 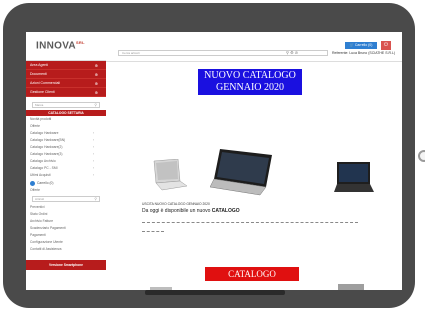 I want to click on sidebar-item-label: Catalogo Archivio, so click(x=43, y=161).